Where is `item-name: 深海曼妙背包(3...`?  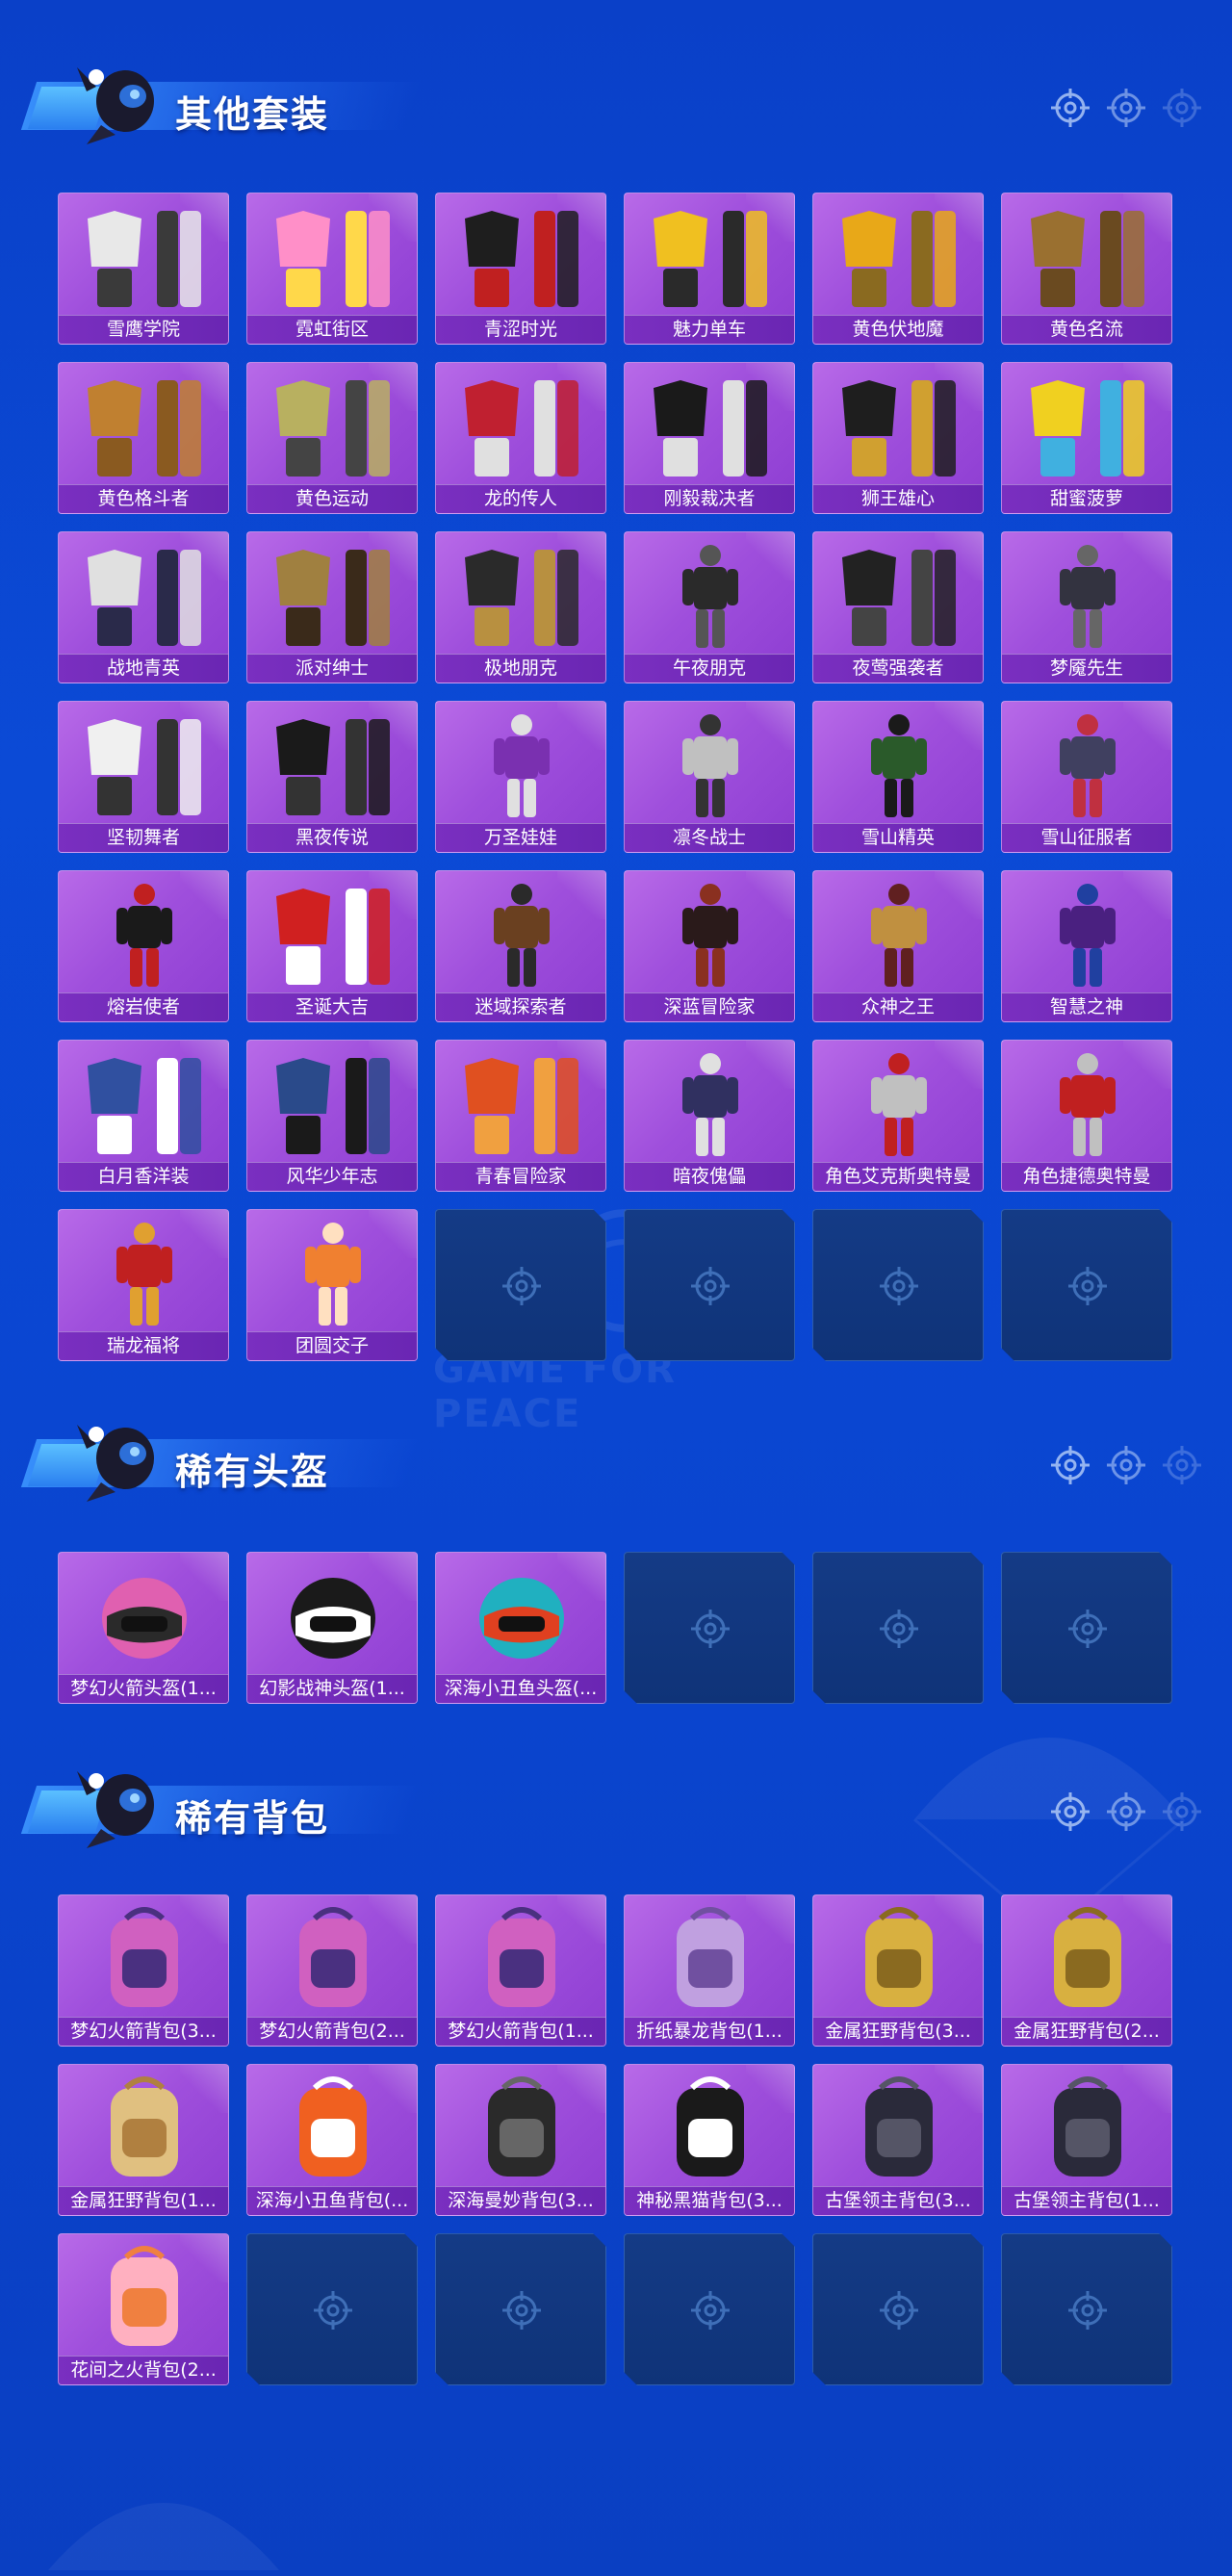 item-name: 深海曼妙背包(3... is located at coordinates (520, 2201).